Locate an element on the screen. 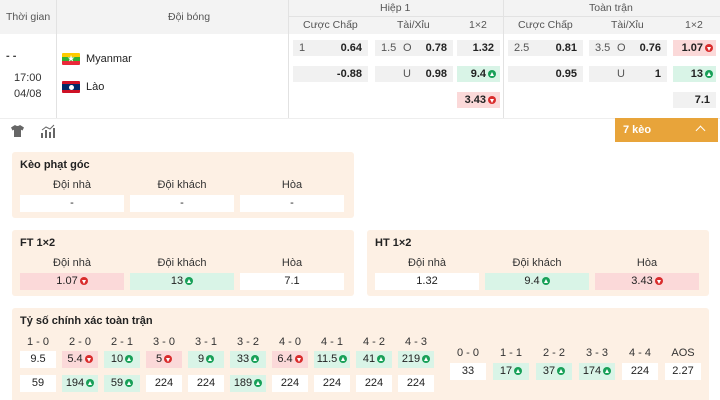 This screenshot has height=400, width=720. draw-label: Hòa is located at coordinates (292, 185).